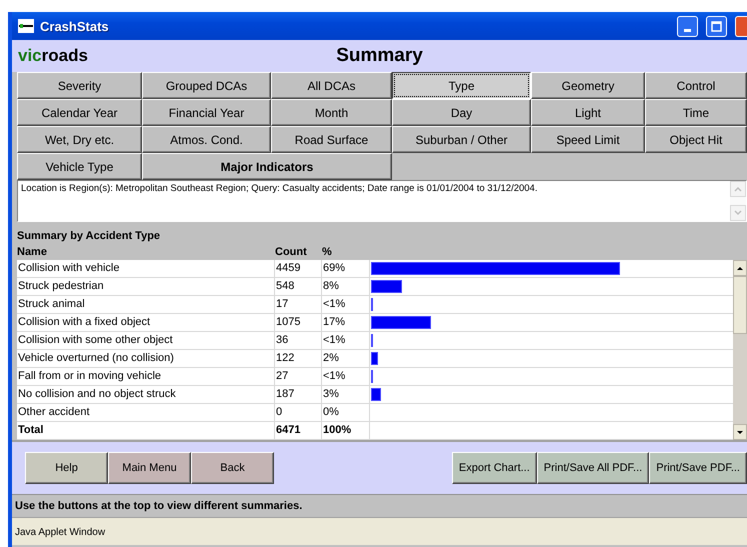 This screenshot has width=747, height=547. Describe the element at coordinates (298, 322) in the screenshot. I see `table-cell: 1075` at that location.